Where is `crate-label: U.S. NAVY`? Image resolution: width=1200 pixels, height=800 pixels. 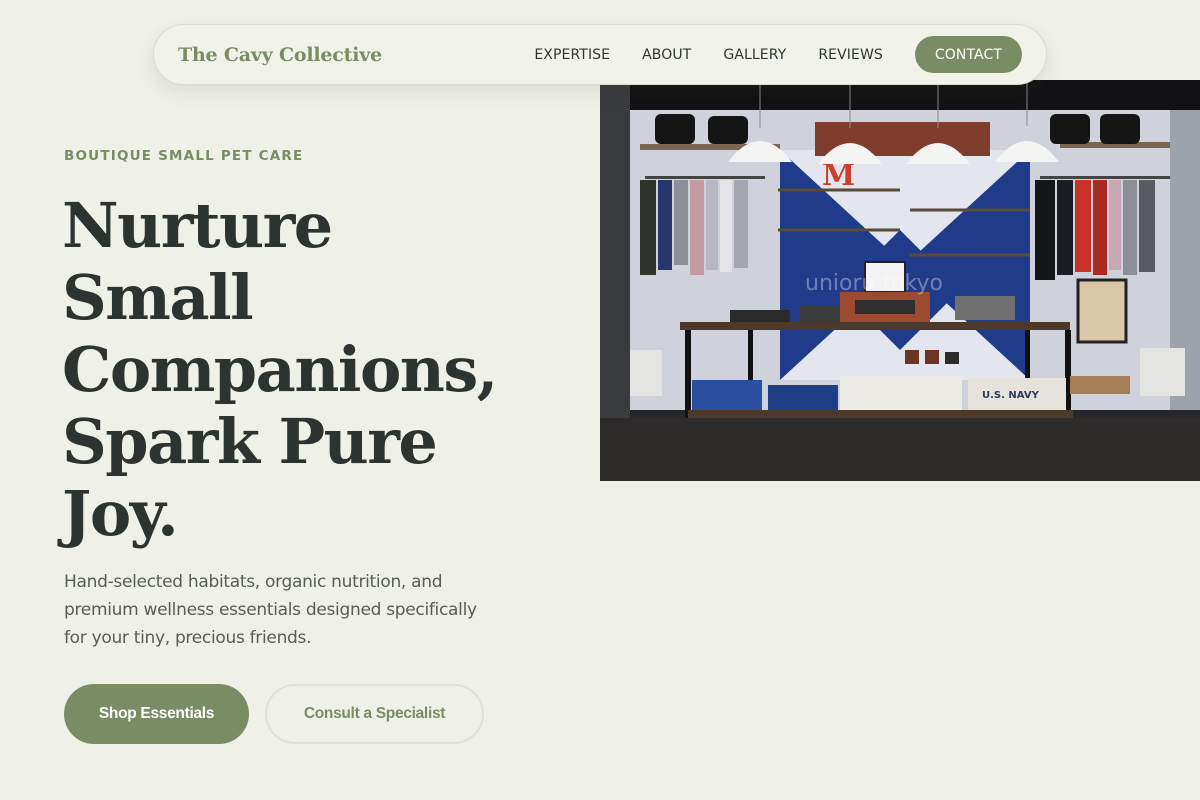 crate-label: U.S. NAVY is located at coordinates (1011, 395).